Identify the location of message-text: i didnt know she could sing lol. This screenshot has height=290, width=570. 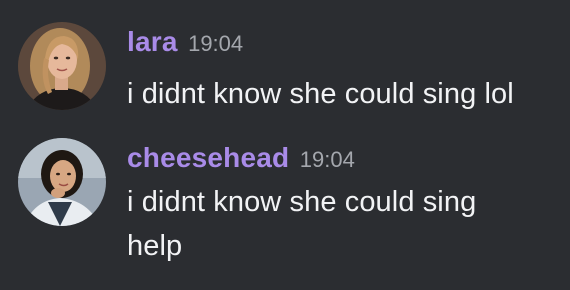
(320, 94).